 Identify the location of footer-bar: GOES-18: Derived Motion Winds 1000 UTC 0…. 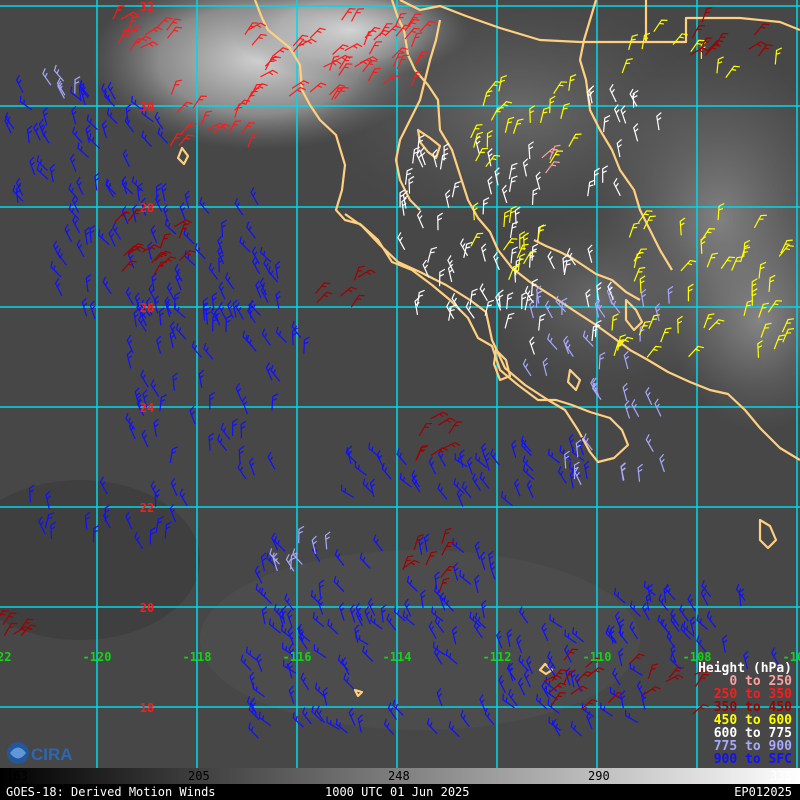
(400, 792).